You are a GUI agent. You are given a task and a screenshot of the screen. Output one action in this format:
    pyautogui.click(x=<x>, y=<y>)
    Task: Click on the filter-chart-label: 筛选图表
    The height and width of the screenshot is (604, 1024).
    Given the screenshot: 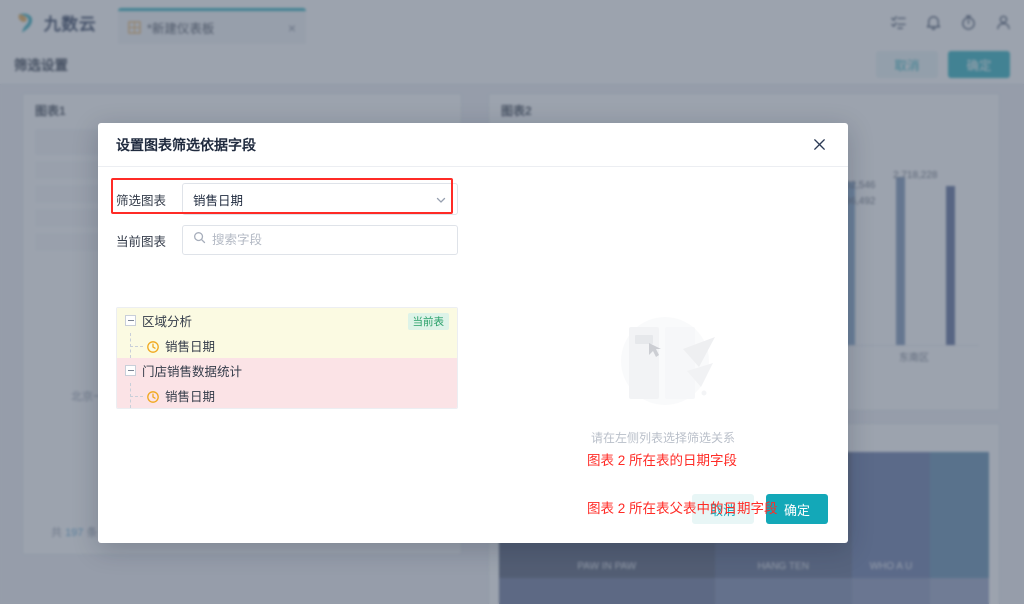 What is the action you would take?
    pyautogui.click(x=141, y=200)
    